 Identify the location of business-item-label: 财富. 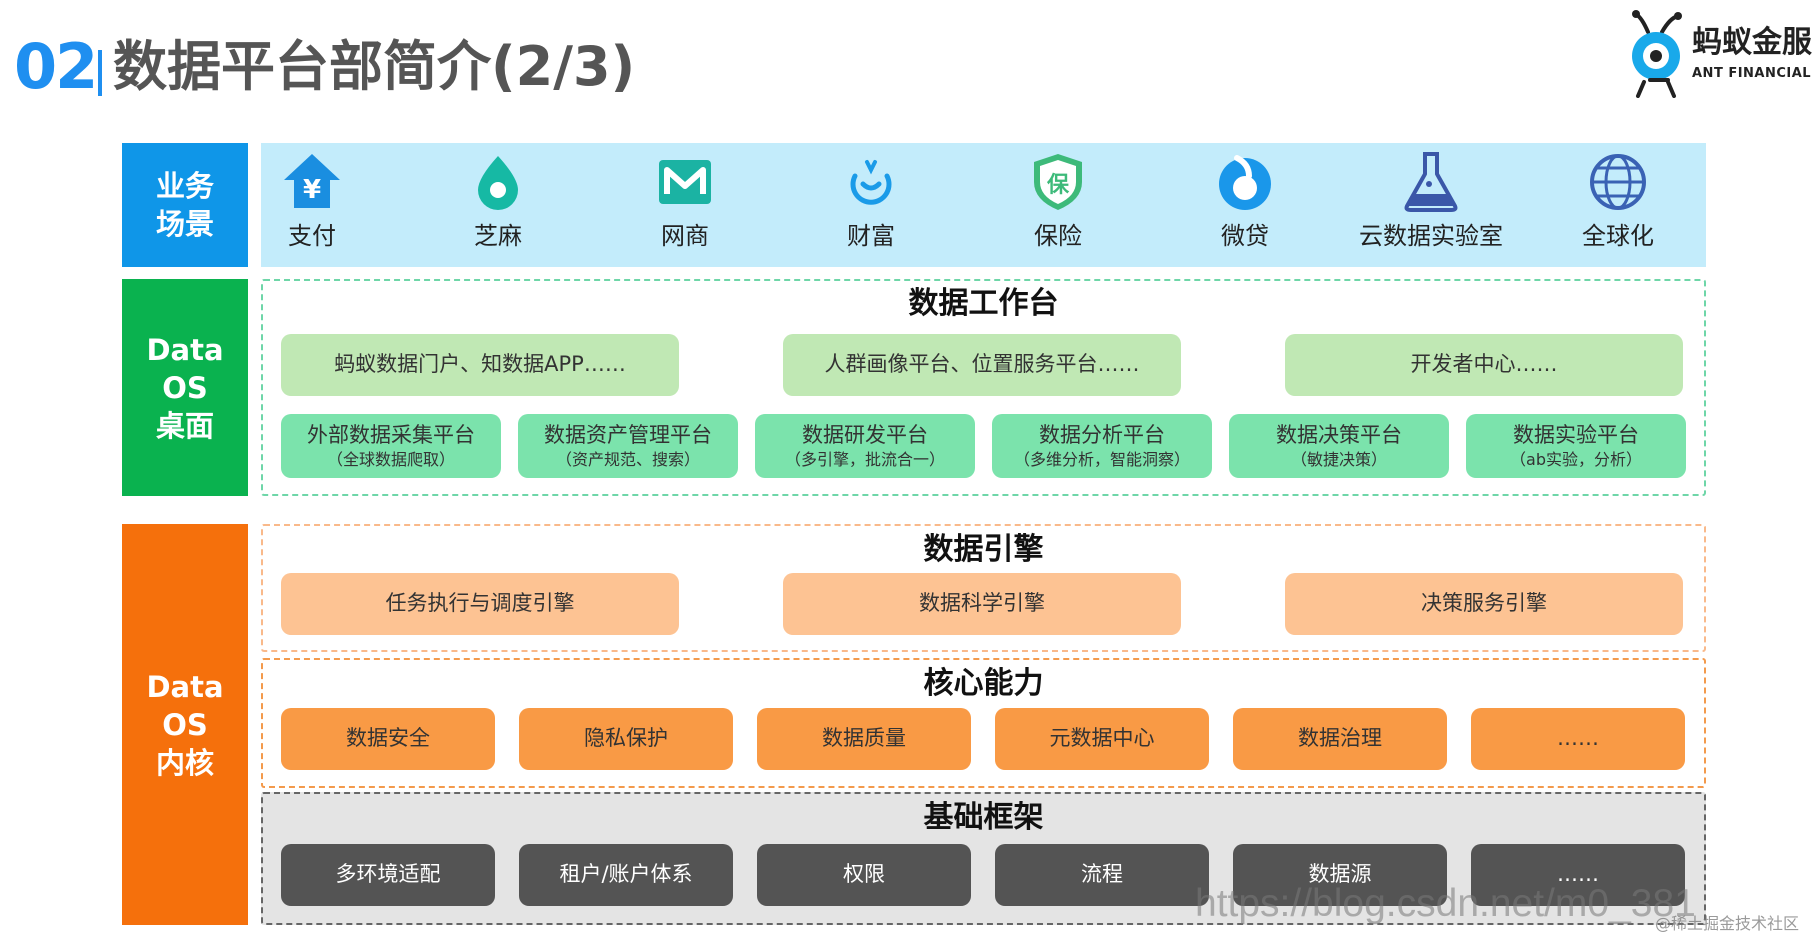
(871, 236).